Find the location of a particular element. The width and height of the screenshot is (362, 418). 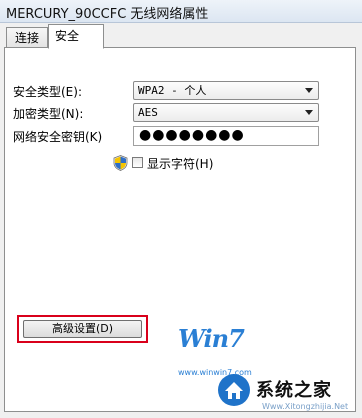

advanced-settings-button: 高级设置(D) is located at coordinates (82, 329).